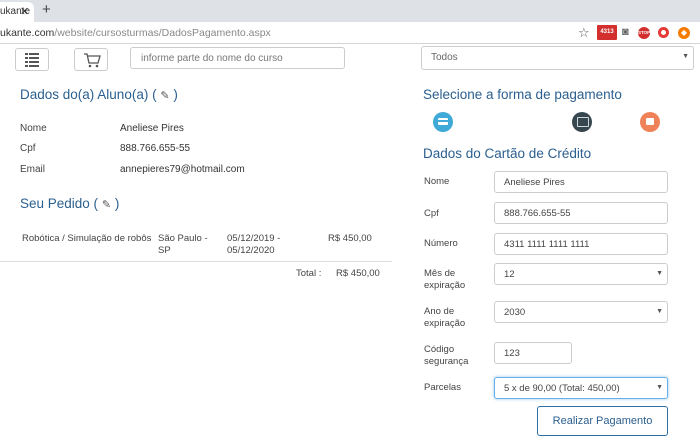 This screenshot has width=700, height=440. I want to click on stop-extension-icon: STOP, so click(644, 33).